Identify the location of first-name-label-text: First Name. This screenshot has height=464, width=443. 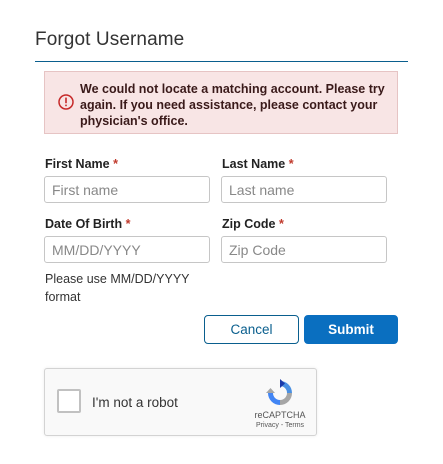
(77, 164).